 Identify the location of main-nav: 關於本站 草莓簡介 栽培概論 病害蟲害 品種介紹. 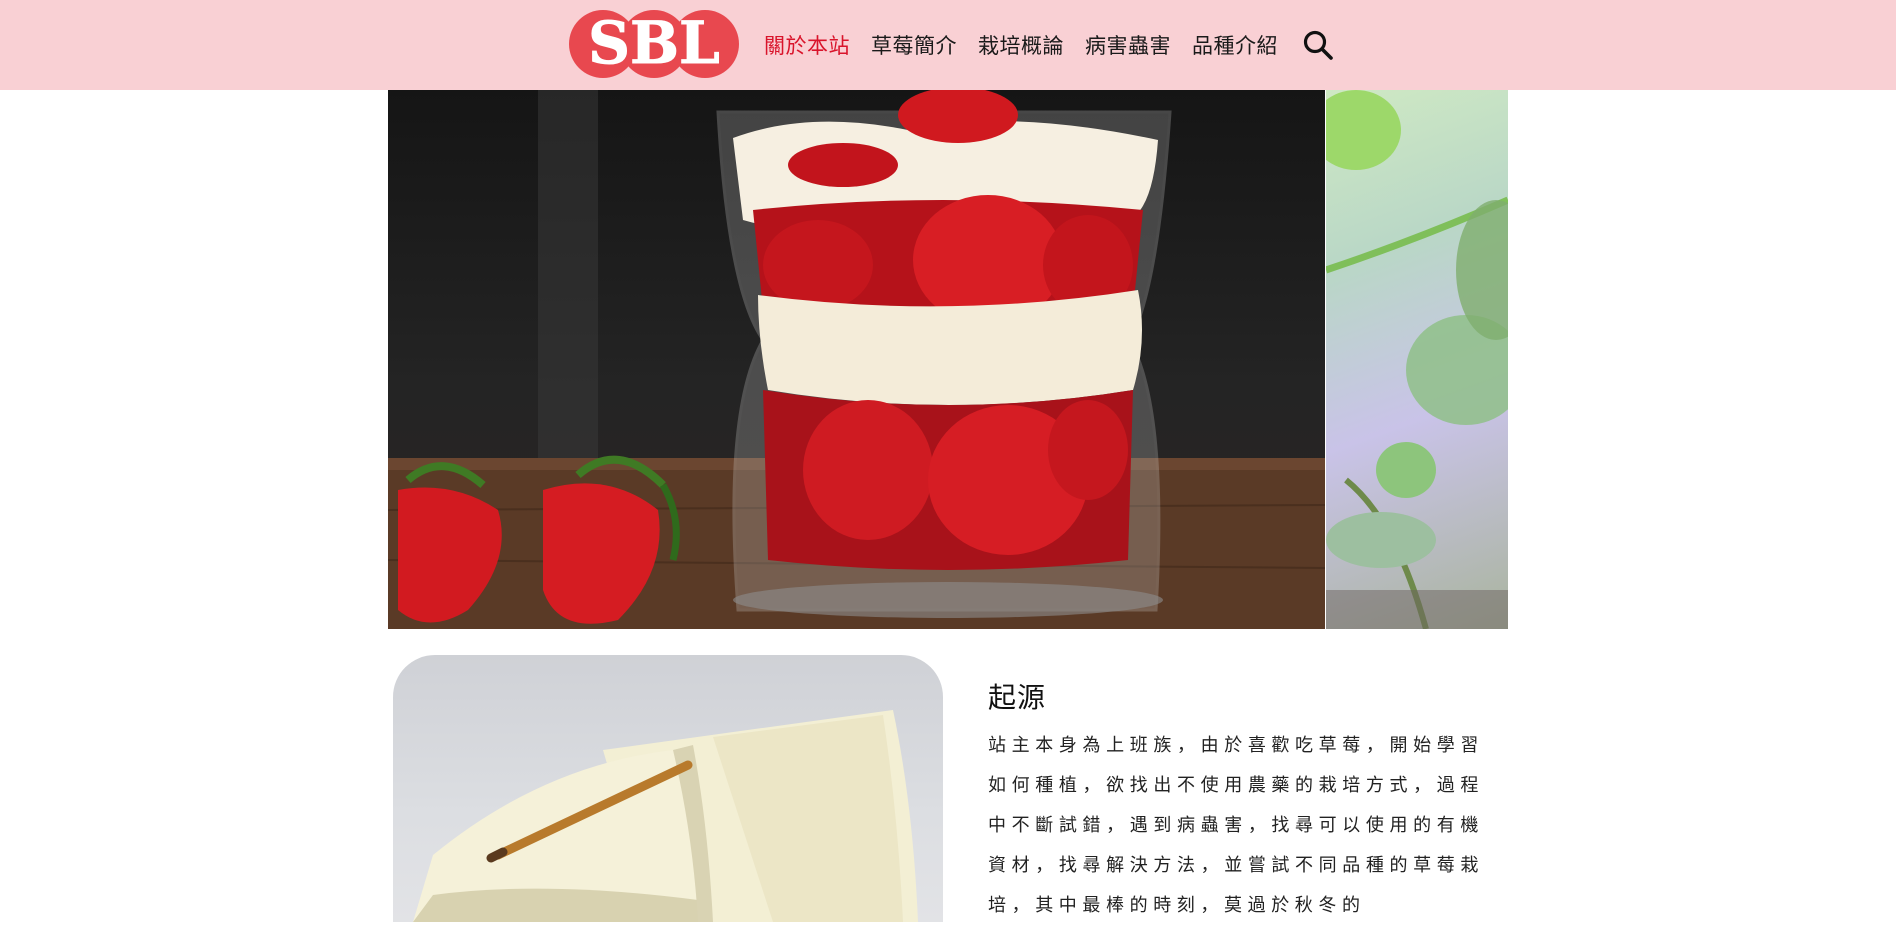
(1031, 45).